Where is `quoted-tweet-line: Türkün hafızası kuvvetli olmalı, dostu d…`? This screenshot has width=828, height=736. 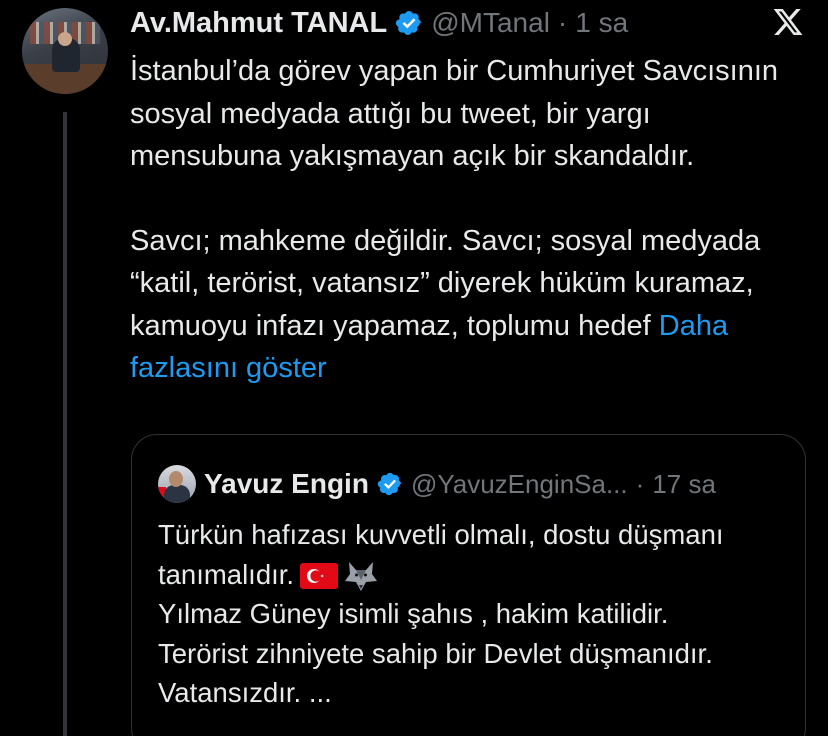 quoted-tweet-line: Türkün hafızası kuvvetli olmalı, dostu d… is located at coordinates (478, 554).